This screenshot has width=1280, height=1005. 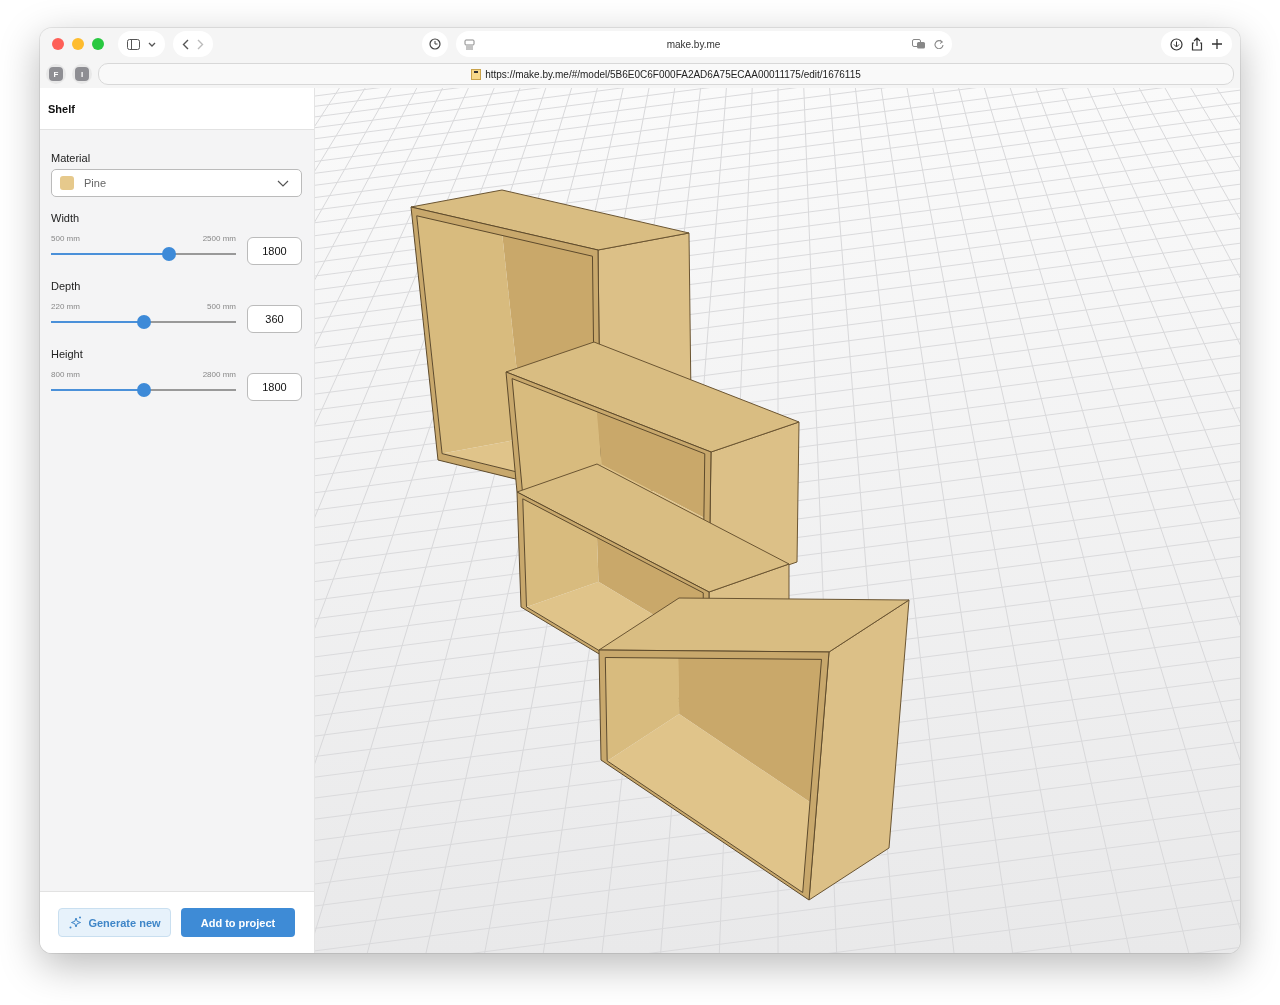 I want to click on maximize-button, so click(x=98, y=44).